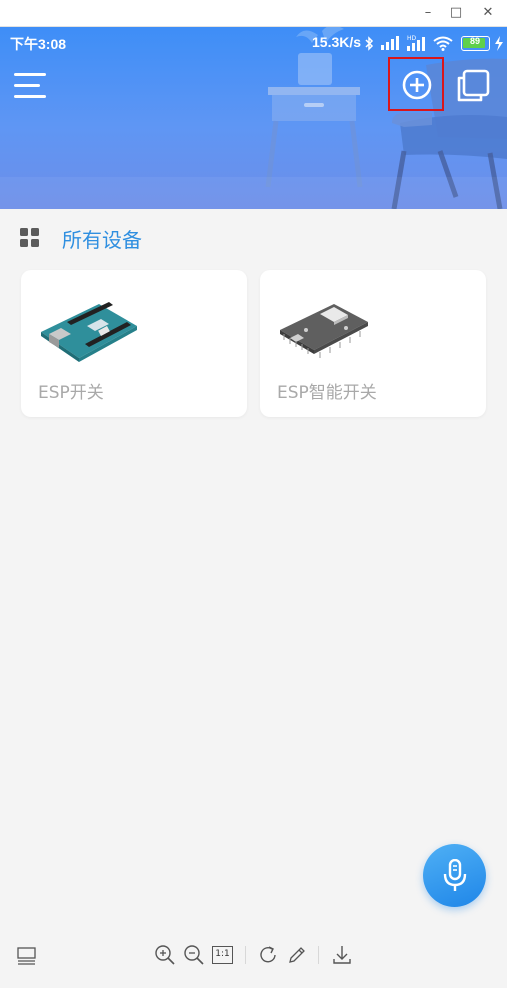 The height and width of the screenshot is (988, 507). I want to click on close-button: ✕, so click(488, 13).